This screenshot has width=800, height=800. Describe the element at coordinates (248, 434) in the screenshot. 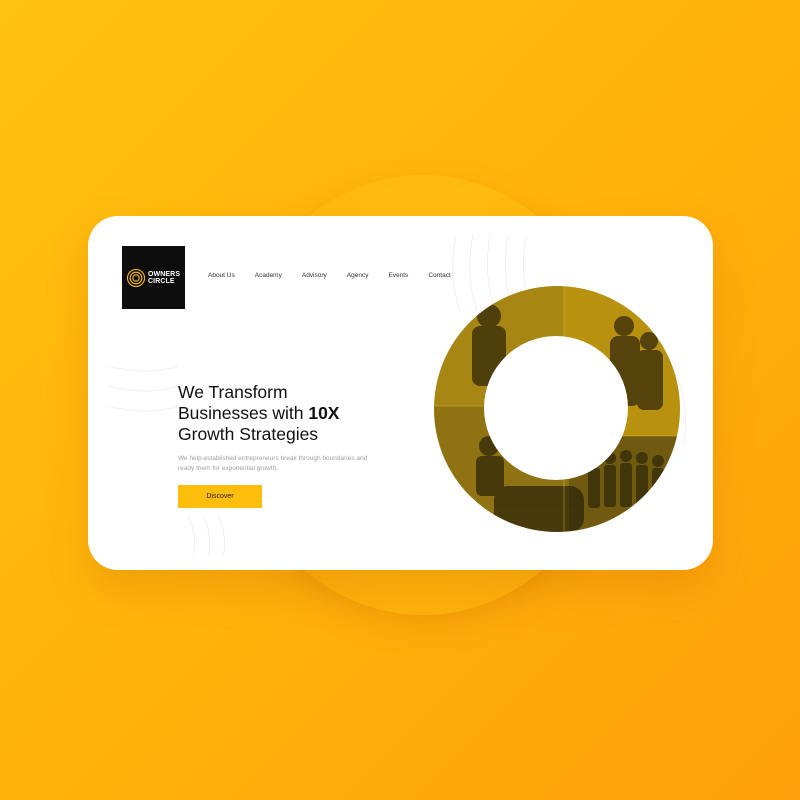

I see `headline-line-3: Growth Strategies` at that location.